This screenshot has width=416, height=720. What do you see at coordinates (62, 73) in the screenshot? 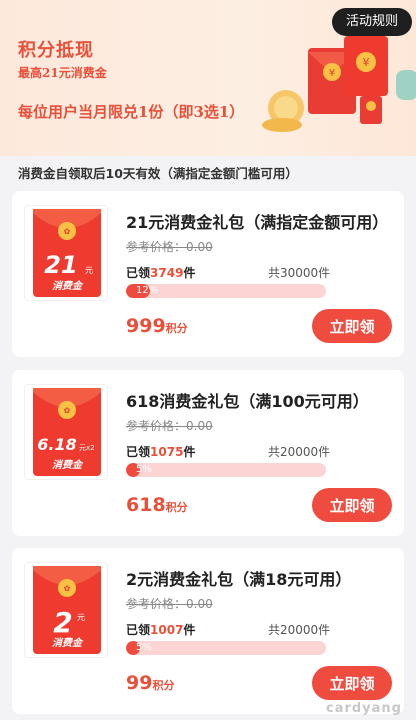
I see `banner-subtitle: 最高21元消费金` at bounding box center [62, 73].